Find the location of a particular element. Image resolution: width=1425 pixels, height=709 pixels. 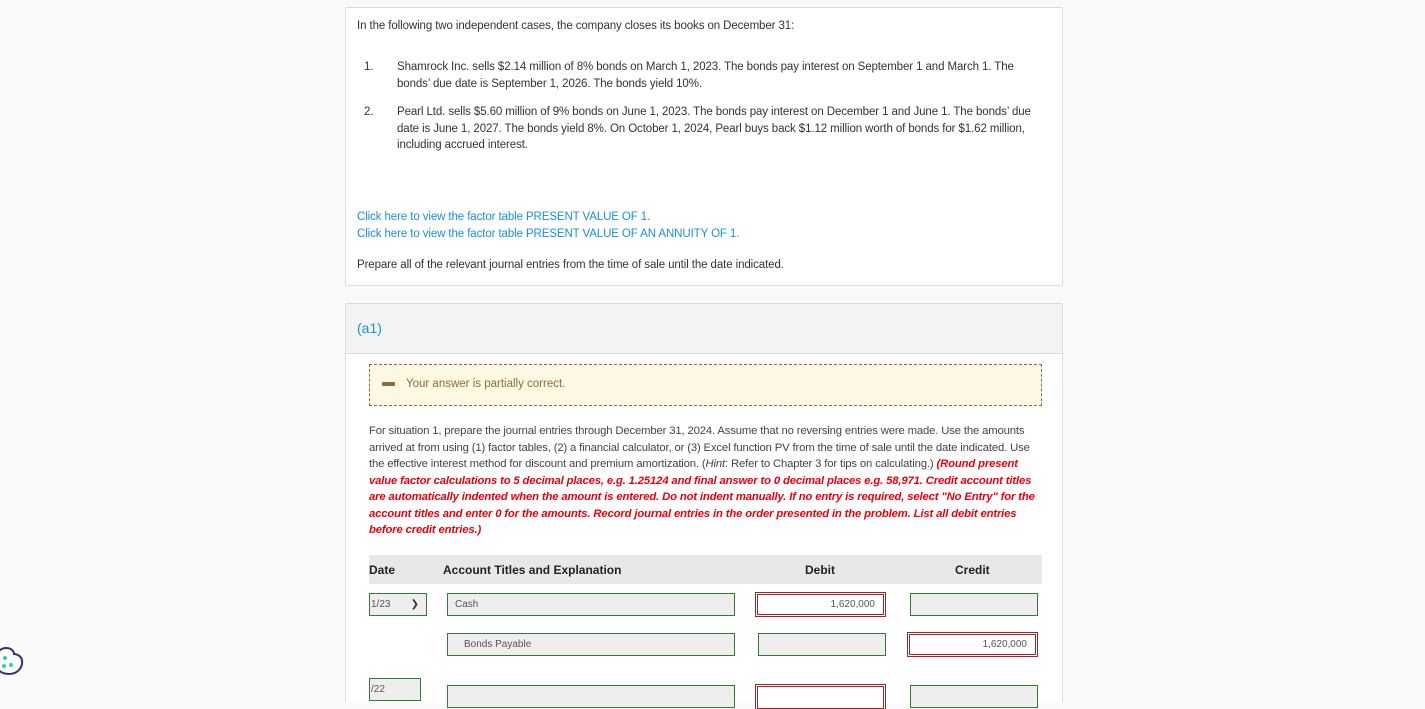

hint-label: Hint is located at coordinates (715, 464).